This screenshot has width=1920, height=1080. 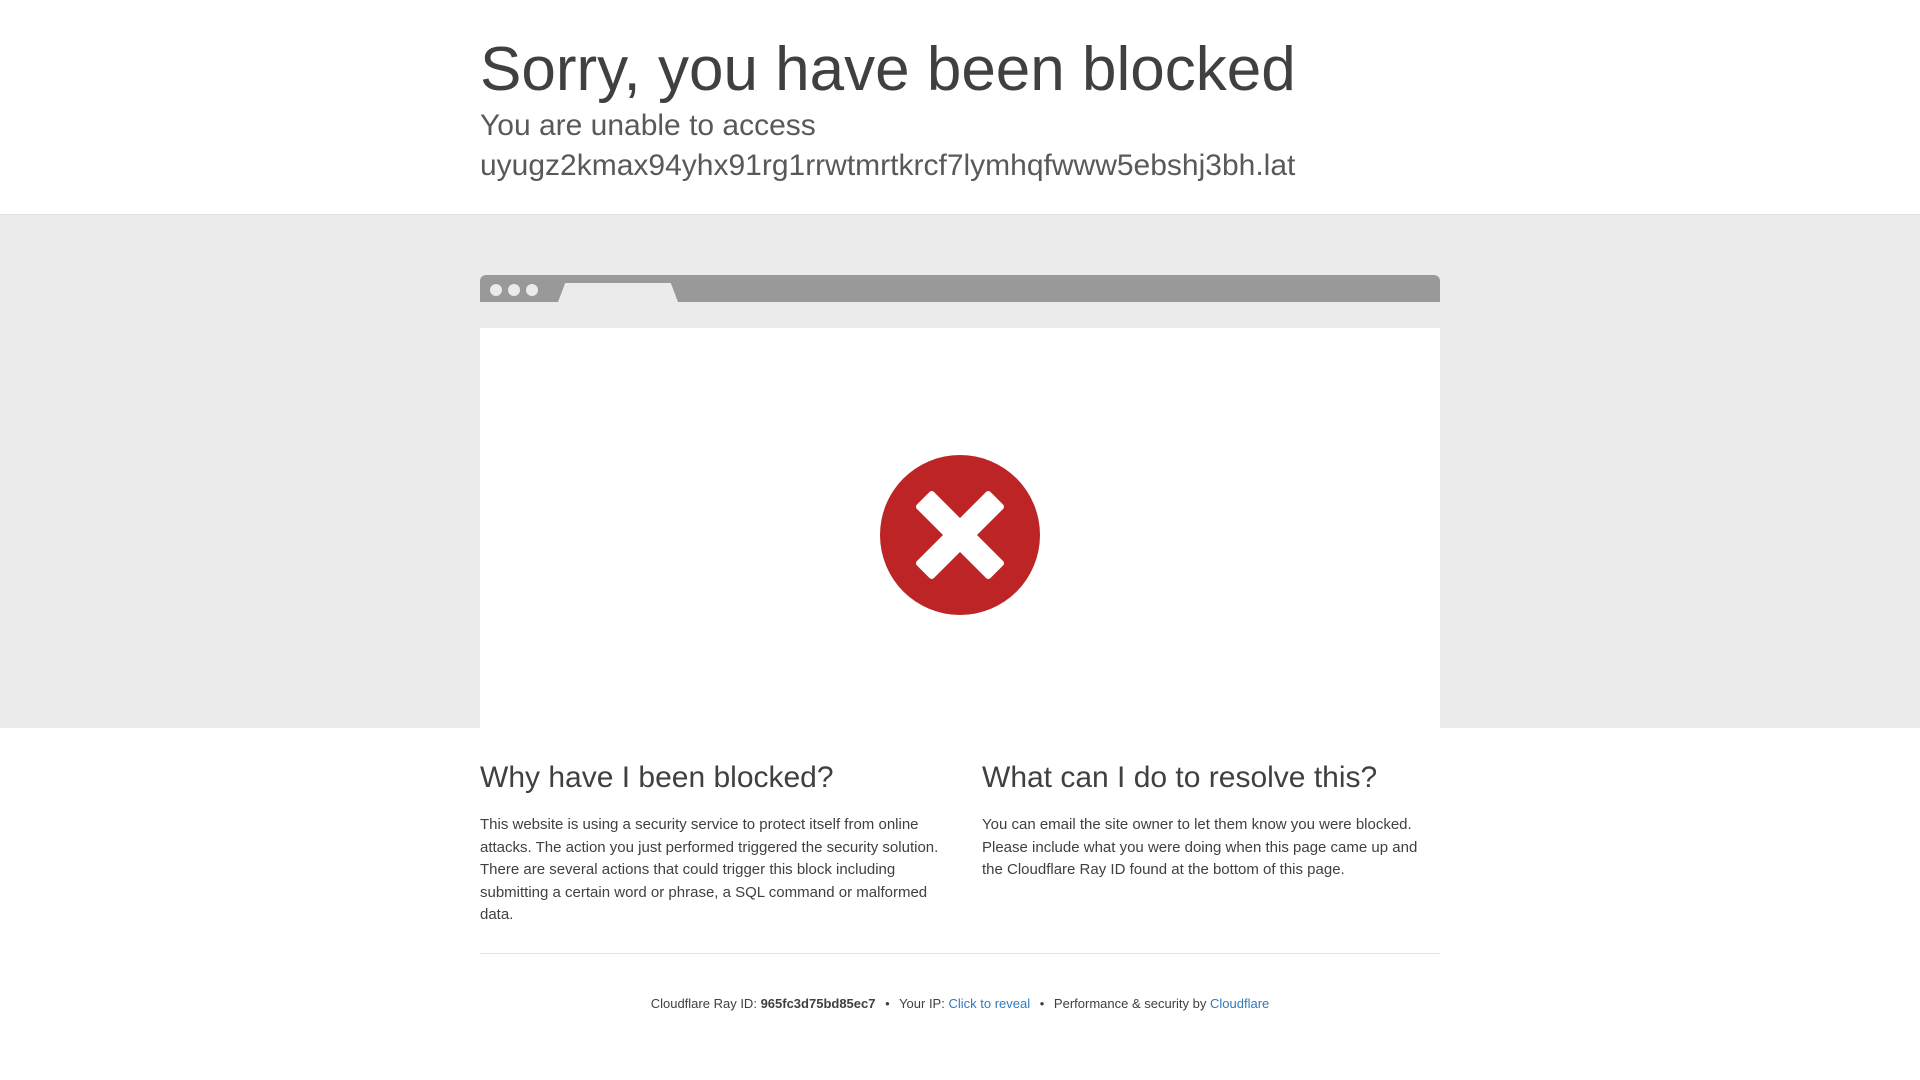 What do you see at coordinates (657, 777) in the screenshot?
I see `why-blocked-heading: Why have I been blocked?` at bounding box center [657, 777].